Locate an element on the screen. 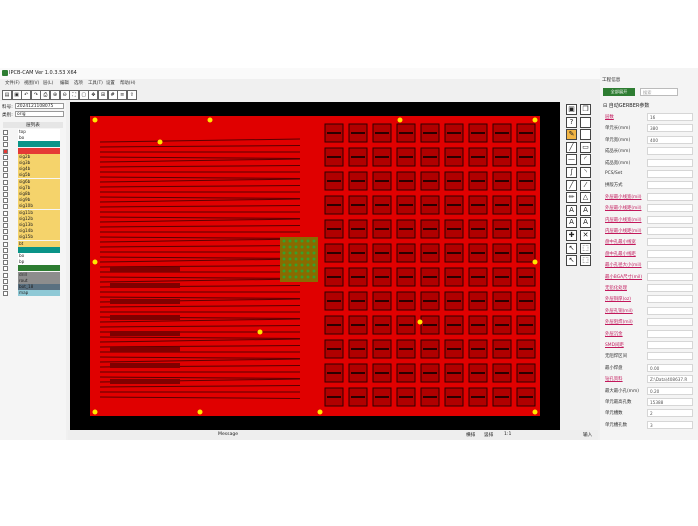  job-field: 2024121108075 is located at coordinates (39, 106).